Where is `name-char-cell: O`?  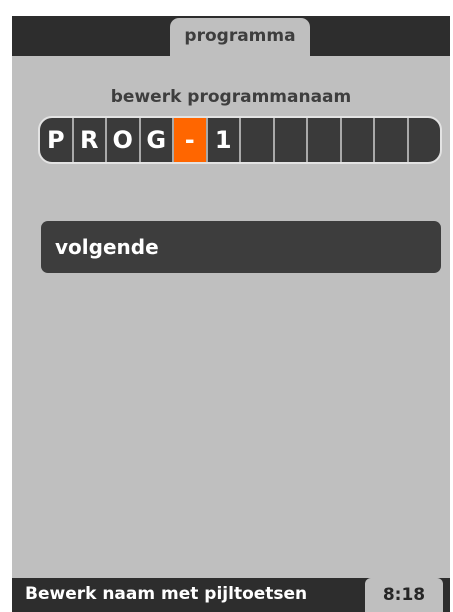
name-char-cell: O is located at coordinates (124, 140).